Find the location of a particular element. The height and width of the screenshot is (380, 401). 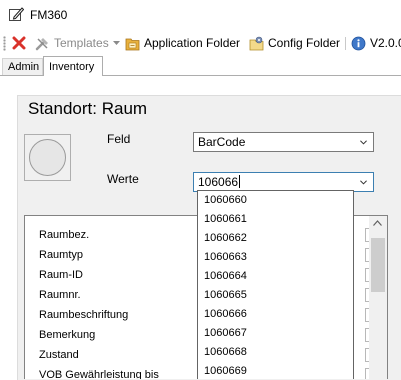

toolbar-separator is located at coordinates (345, 43).